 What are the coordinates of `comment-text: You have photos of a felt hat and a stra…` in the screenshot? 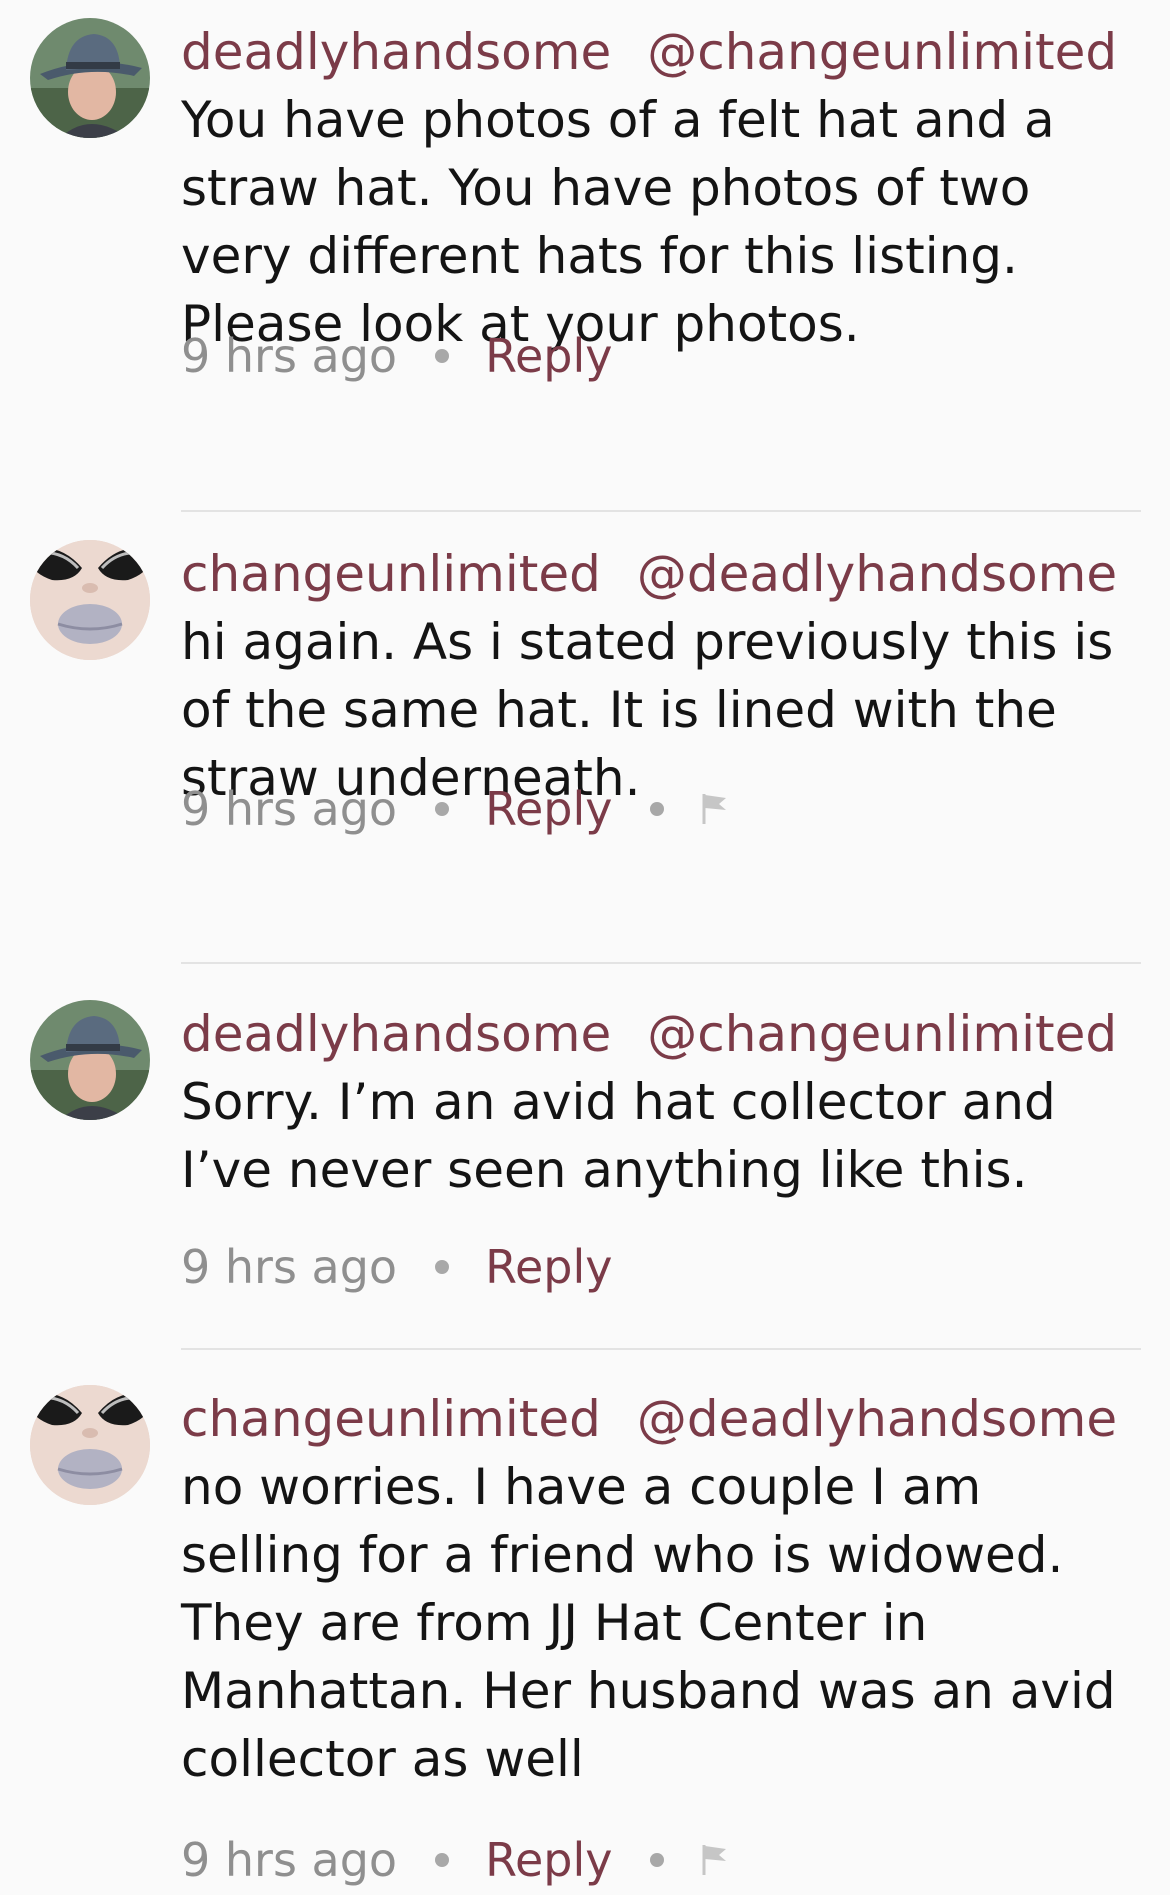 It's located at (618, 222).